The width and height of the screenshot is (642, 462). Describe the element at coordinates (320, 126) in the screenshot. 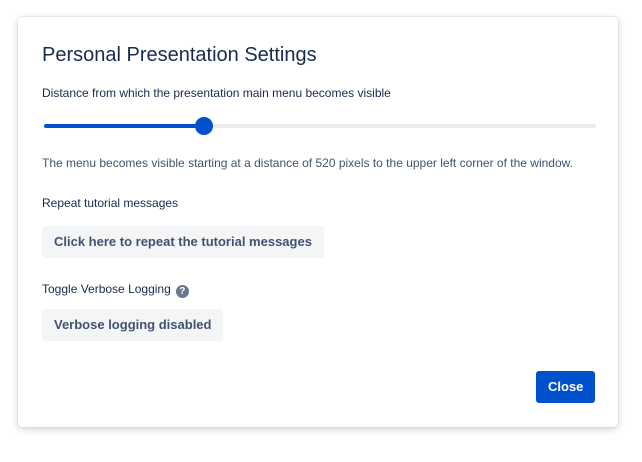

I see `distance-slider` at that location.